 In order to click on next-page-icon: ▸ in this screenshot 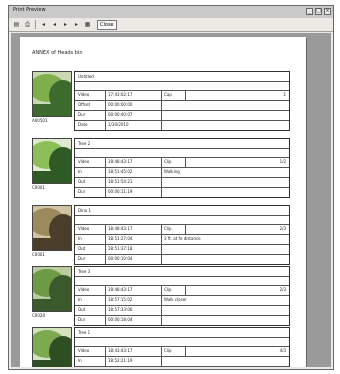, I will do `click(65, 24)`.